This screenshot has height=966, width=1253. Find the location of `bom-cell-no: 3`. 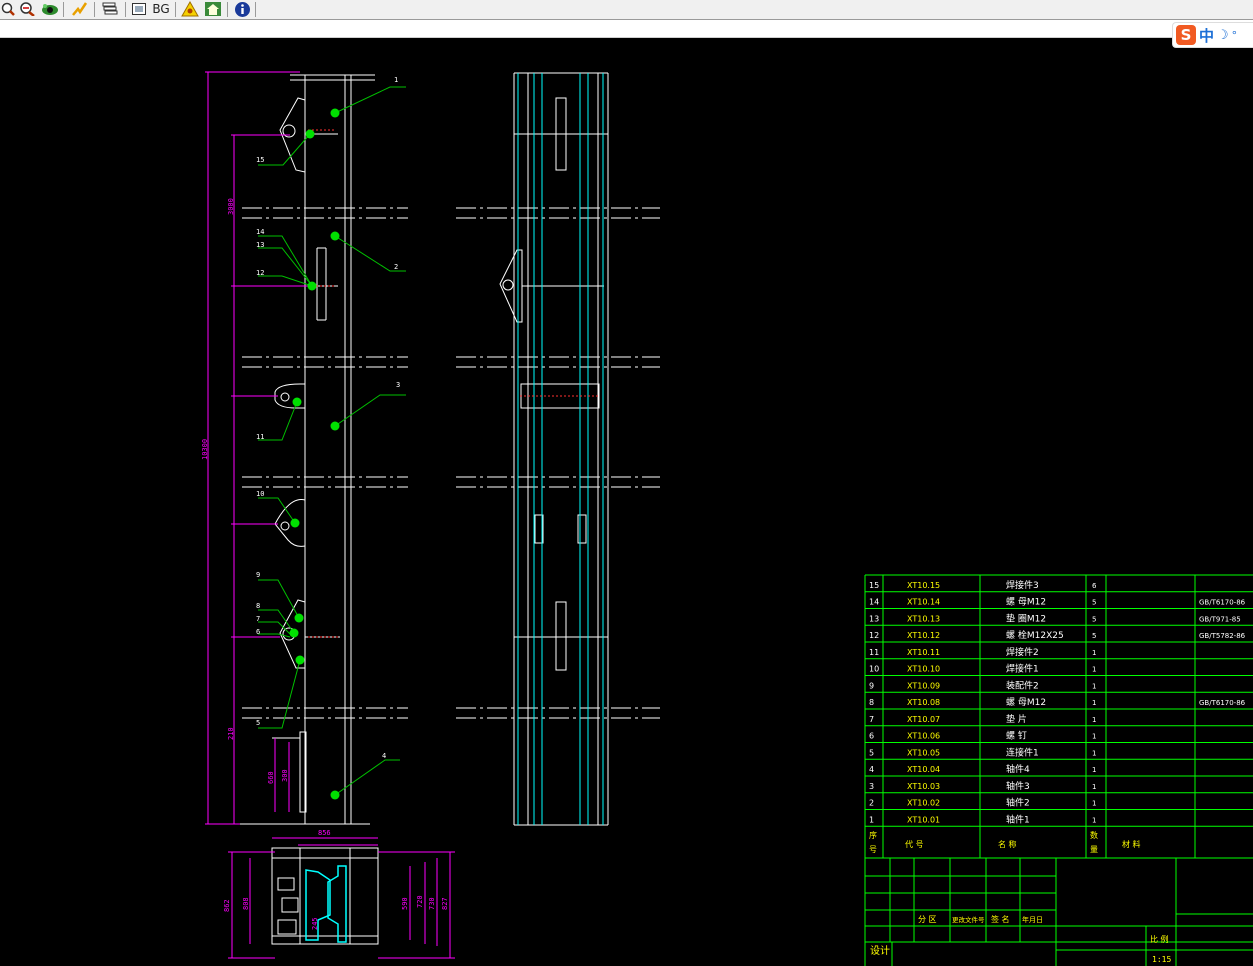

bom-cell-no: 3 is located at coordinates (871, 786).